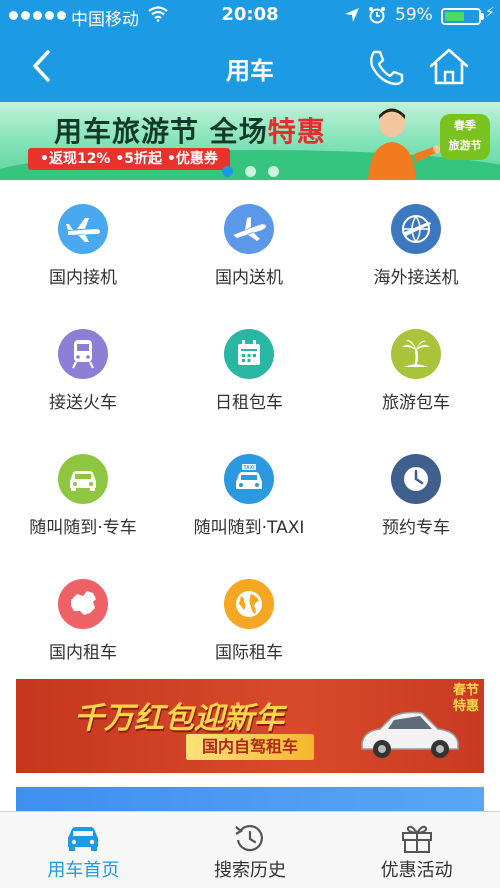 Image resolution: width=500 pixels, height=888 pixels. Describe the element at coordinates (482, 16) in the screenshot. I see `battery-cap` at that location.